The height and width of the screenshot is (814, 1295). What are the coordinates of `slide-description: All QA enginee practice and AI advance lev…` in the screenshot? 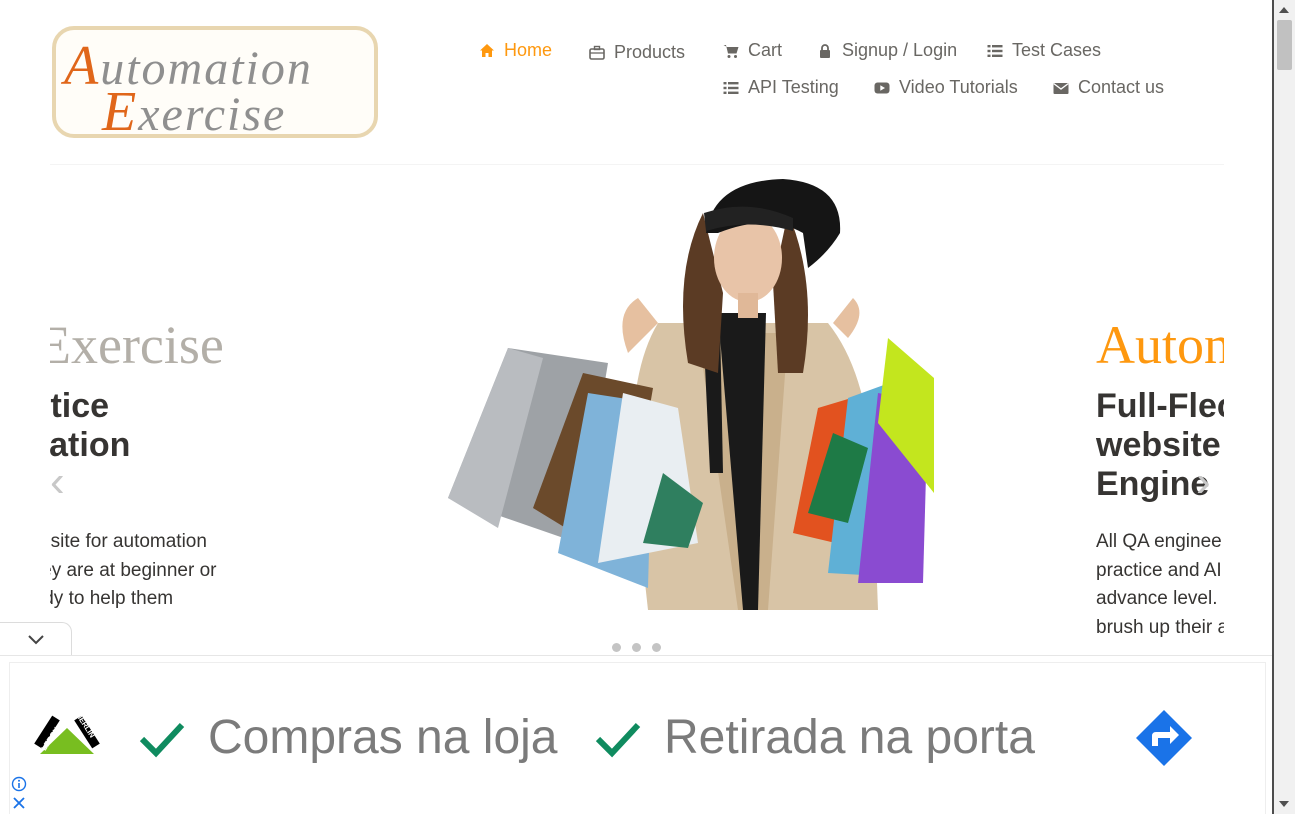 It's located at (1160, 584).